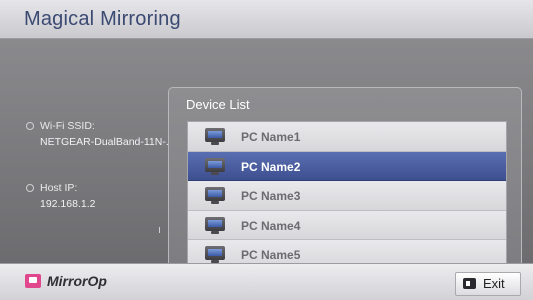  What do you see at coordinates (271, 196) in the screenshot?
I see `device-label: PC Name3` at bounding box center [271, 196].